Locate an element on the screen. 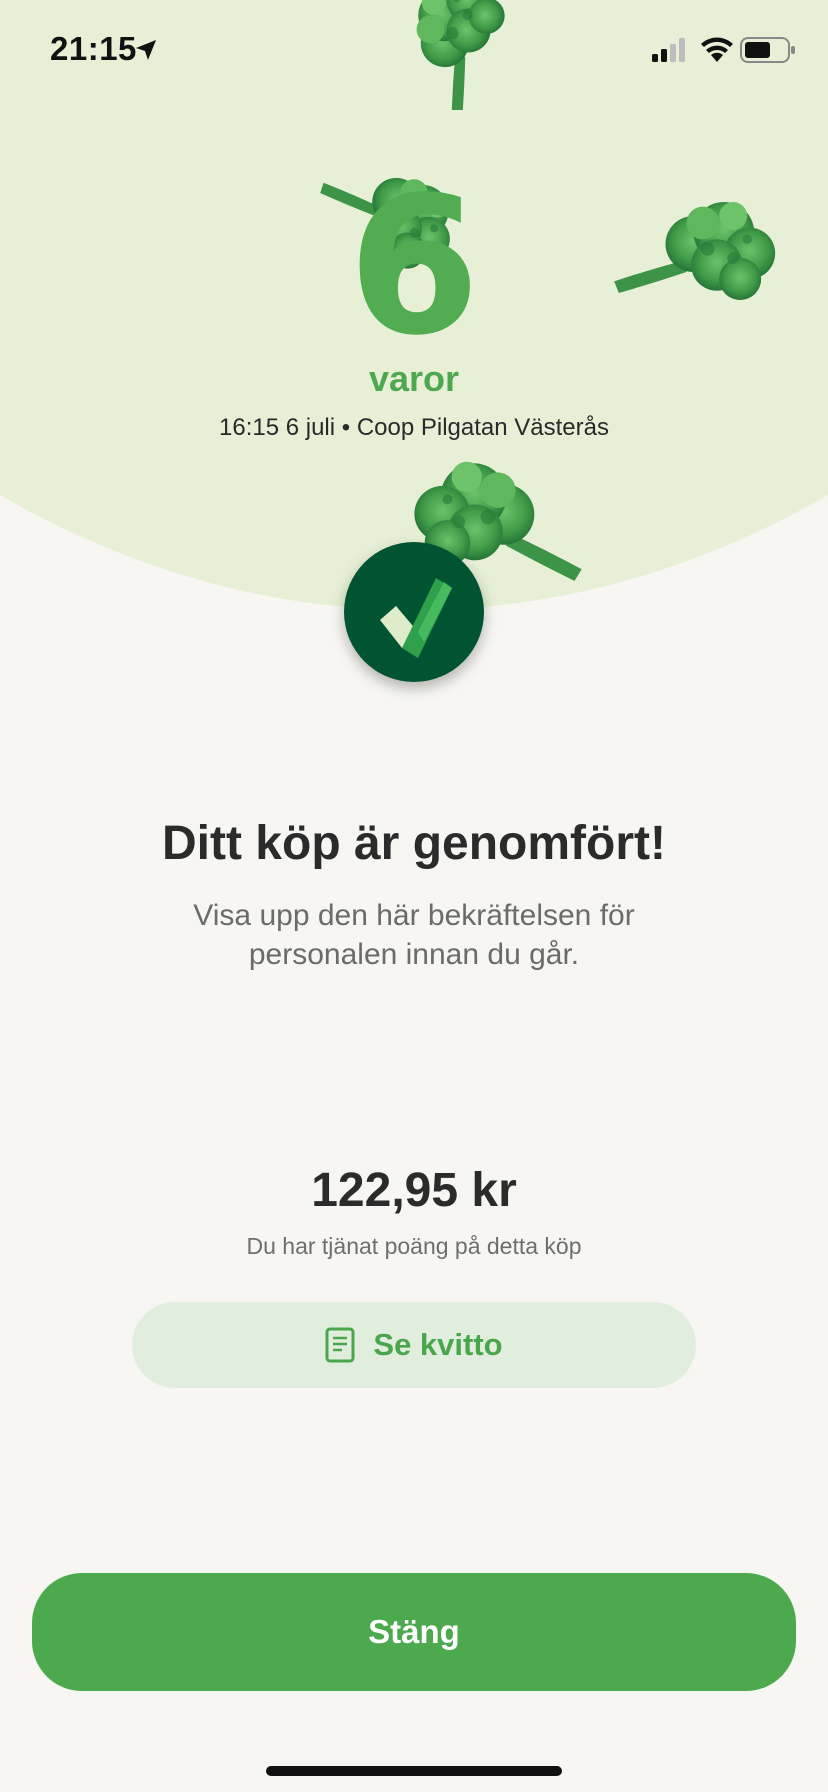 This screenshot has height=1792, width=828. confirmation-title: Ditt köp är genomfört! is located at coordinates (414, 843).